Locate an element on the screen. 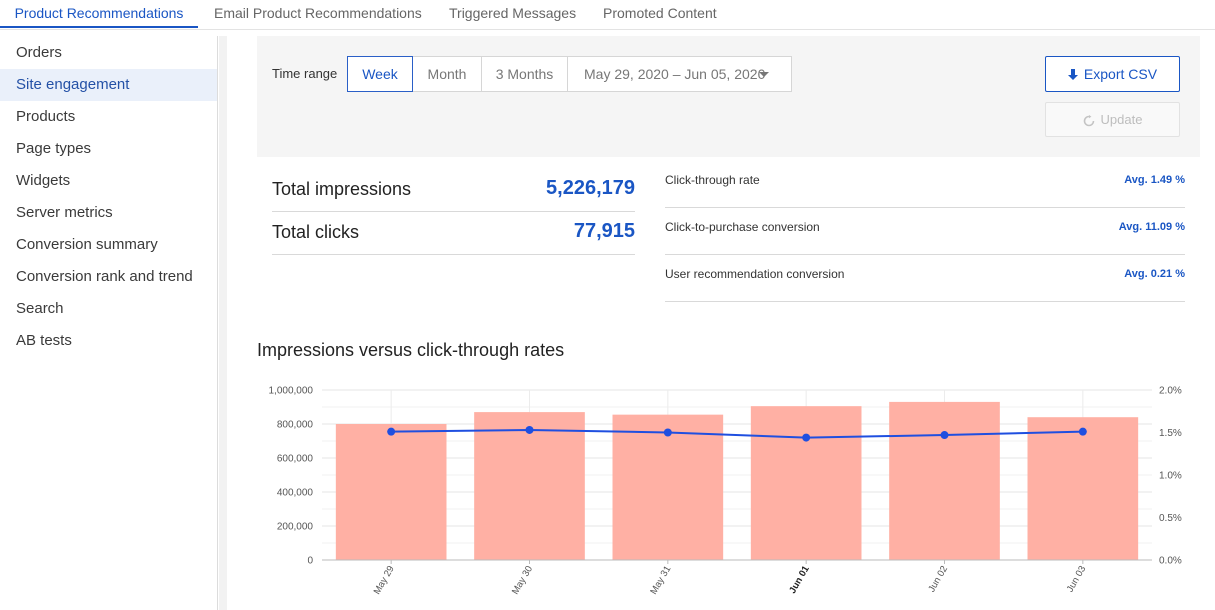 The height and width of the screenshot is (610, 1215). date-range-dropdown: May 29, 2020 – Jun 05, 2020 is located at coordinates (679, 74).